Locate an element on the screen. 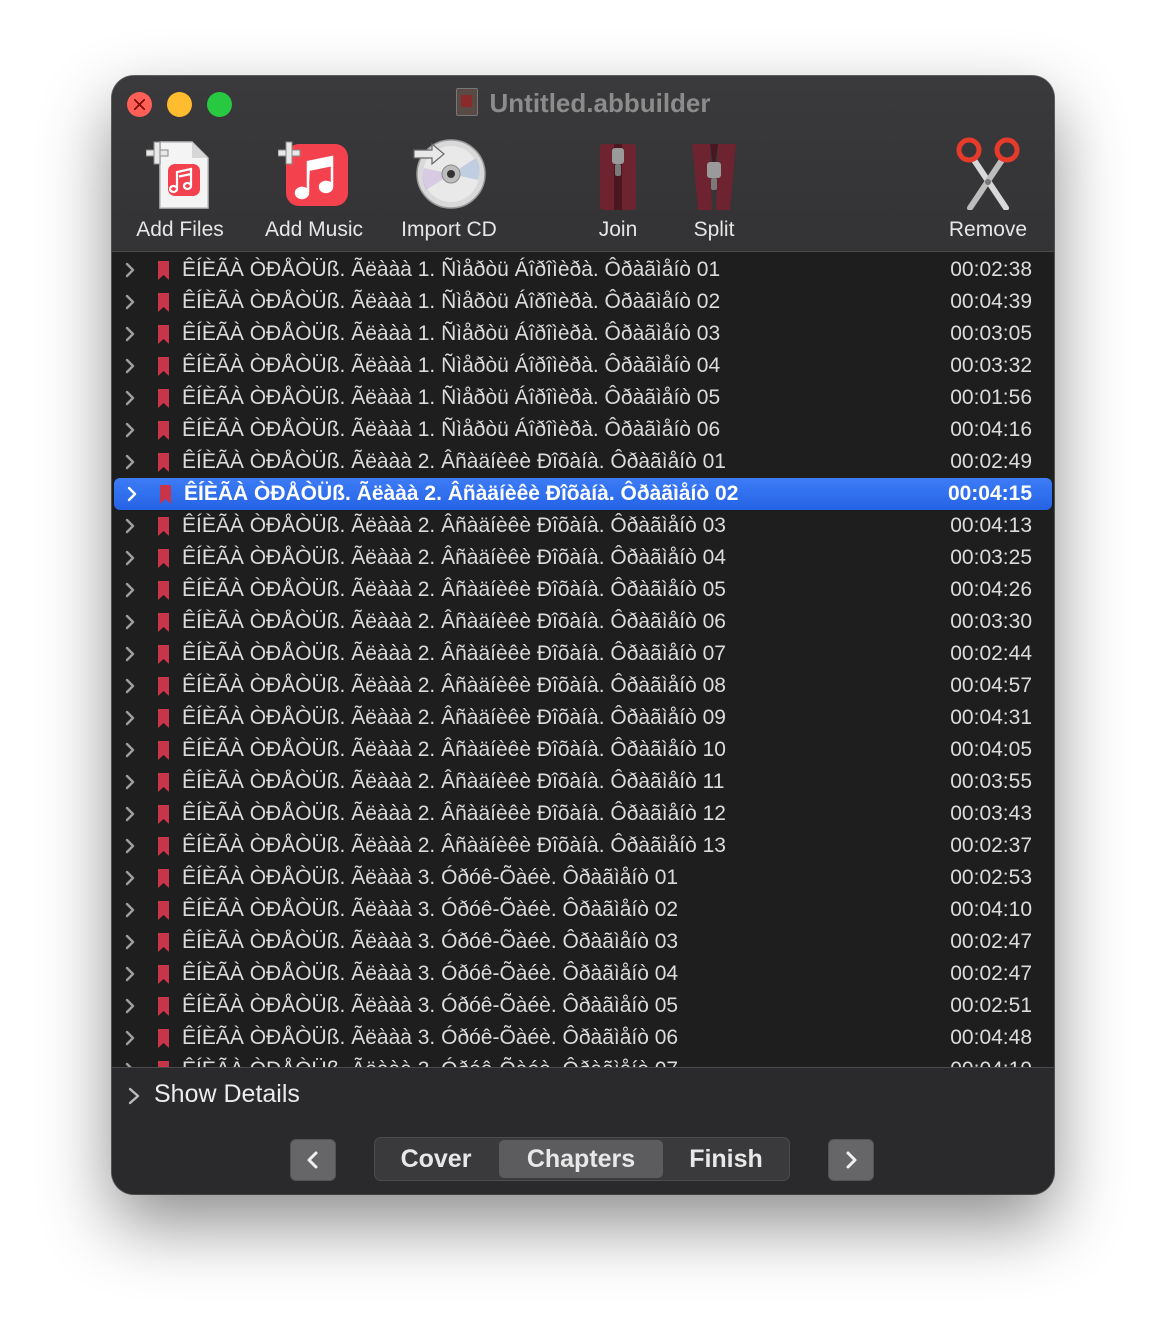 The width and height of the screenshot is (1166, 1344). chapter-duration: 00:03:32 is located at coordinates (991, 365).